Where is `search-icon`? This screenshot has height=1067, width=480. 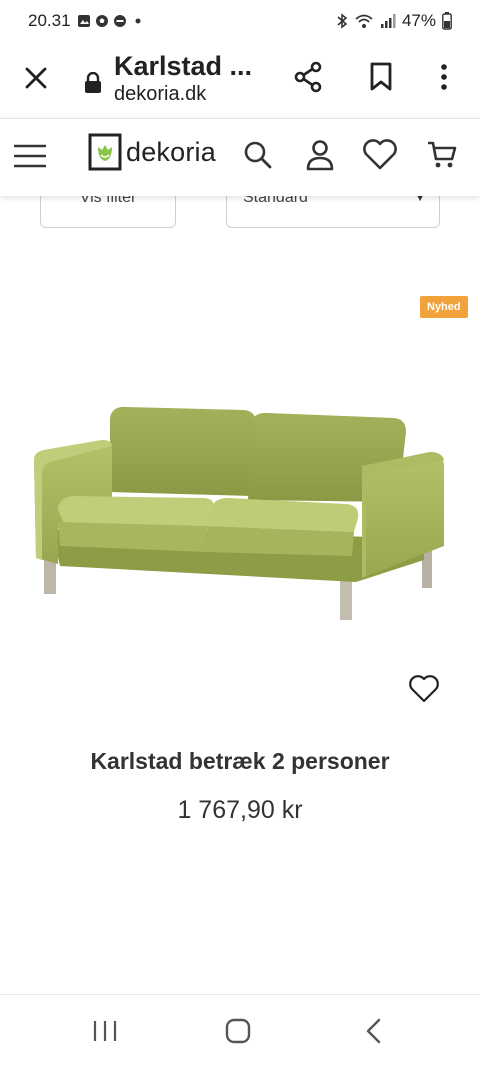
search-icon is located at coordinates (258, 155).